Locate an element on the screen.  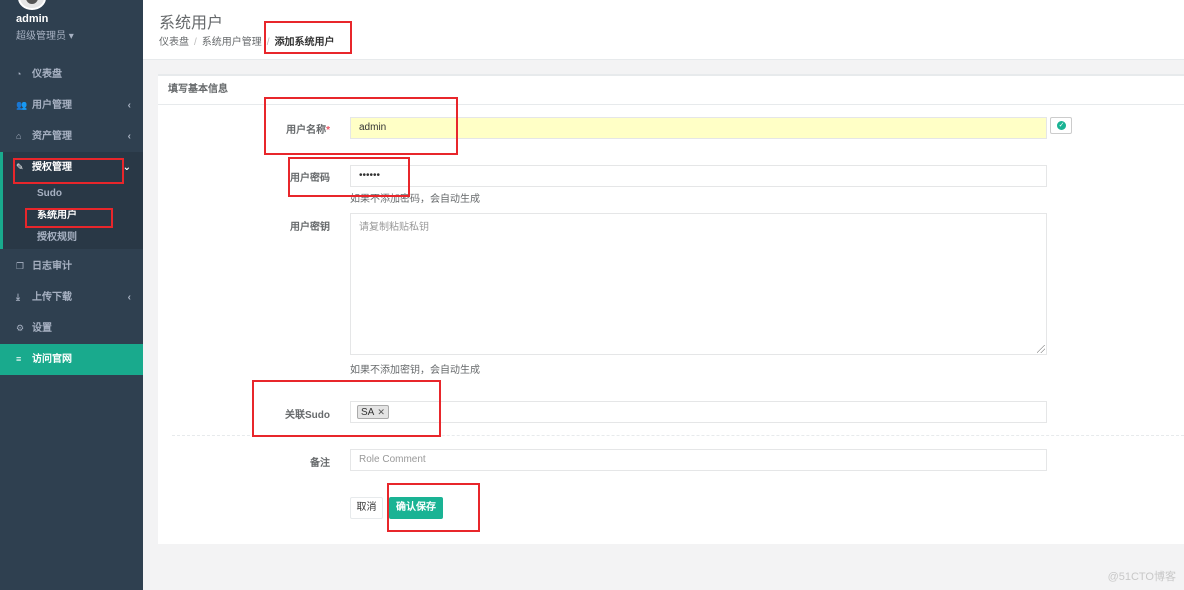
database-icon: ≡ is located at coordinates (19, 359).